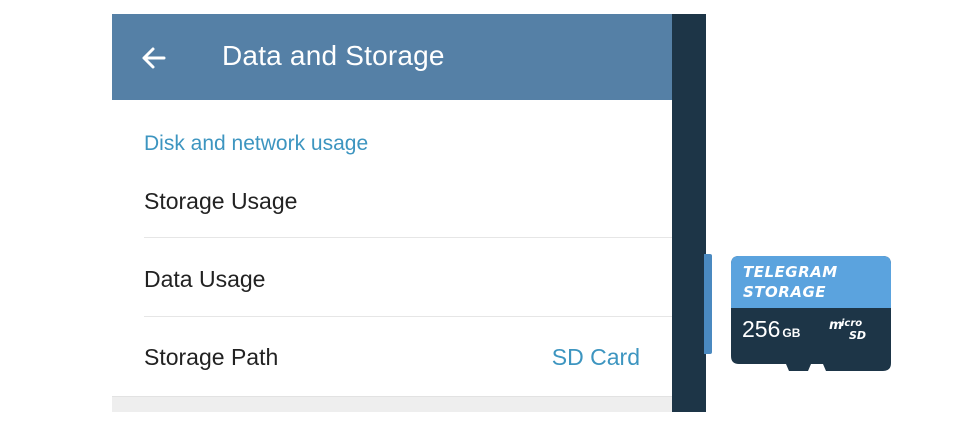 The height and width of the screenshot is (427, 980). Describe the element at coordinates (205, 279) in the screenshot. I see `row-label: Data Usage` at that location.